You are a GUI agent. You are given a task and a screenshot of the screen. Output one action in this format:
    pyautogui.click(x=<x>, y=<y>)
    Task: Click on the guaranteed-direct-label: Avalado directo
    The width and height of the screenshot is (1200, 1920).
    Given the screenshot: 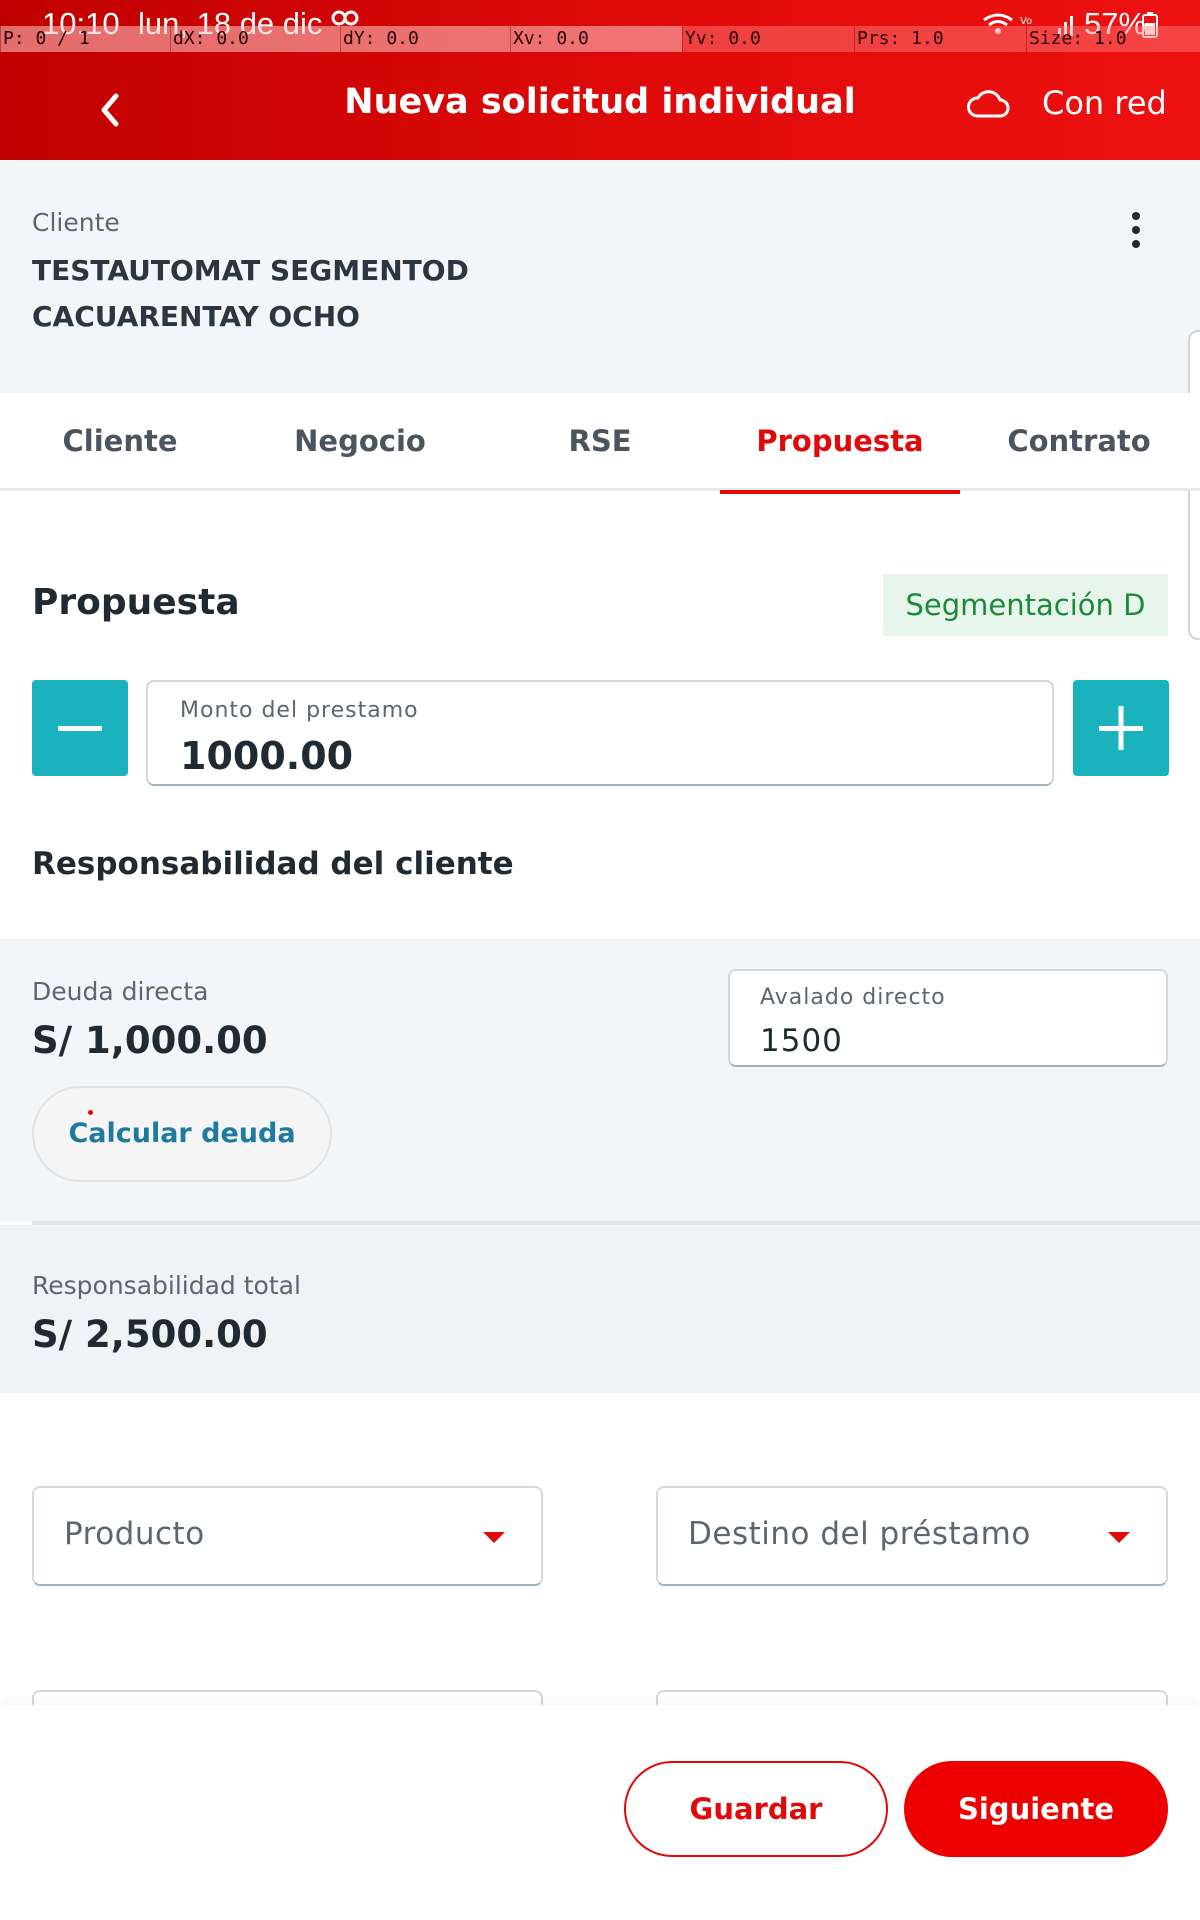 What is the action you would take?
    pyautogui.click(x=853, y=997)
    